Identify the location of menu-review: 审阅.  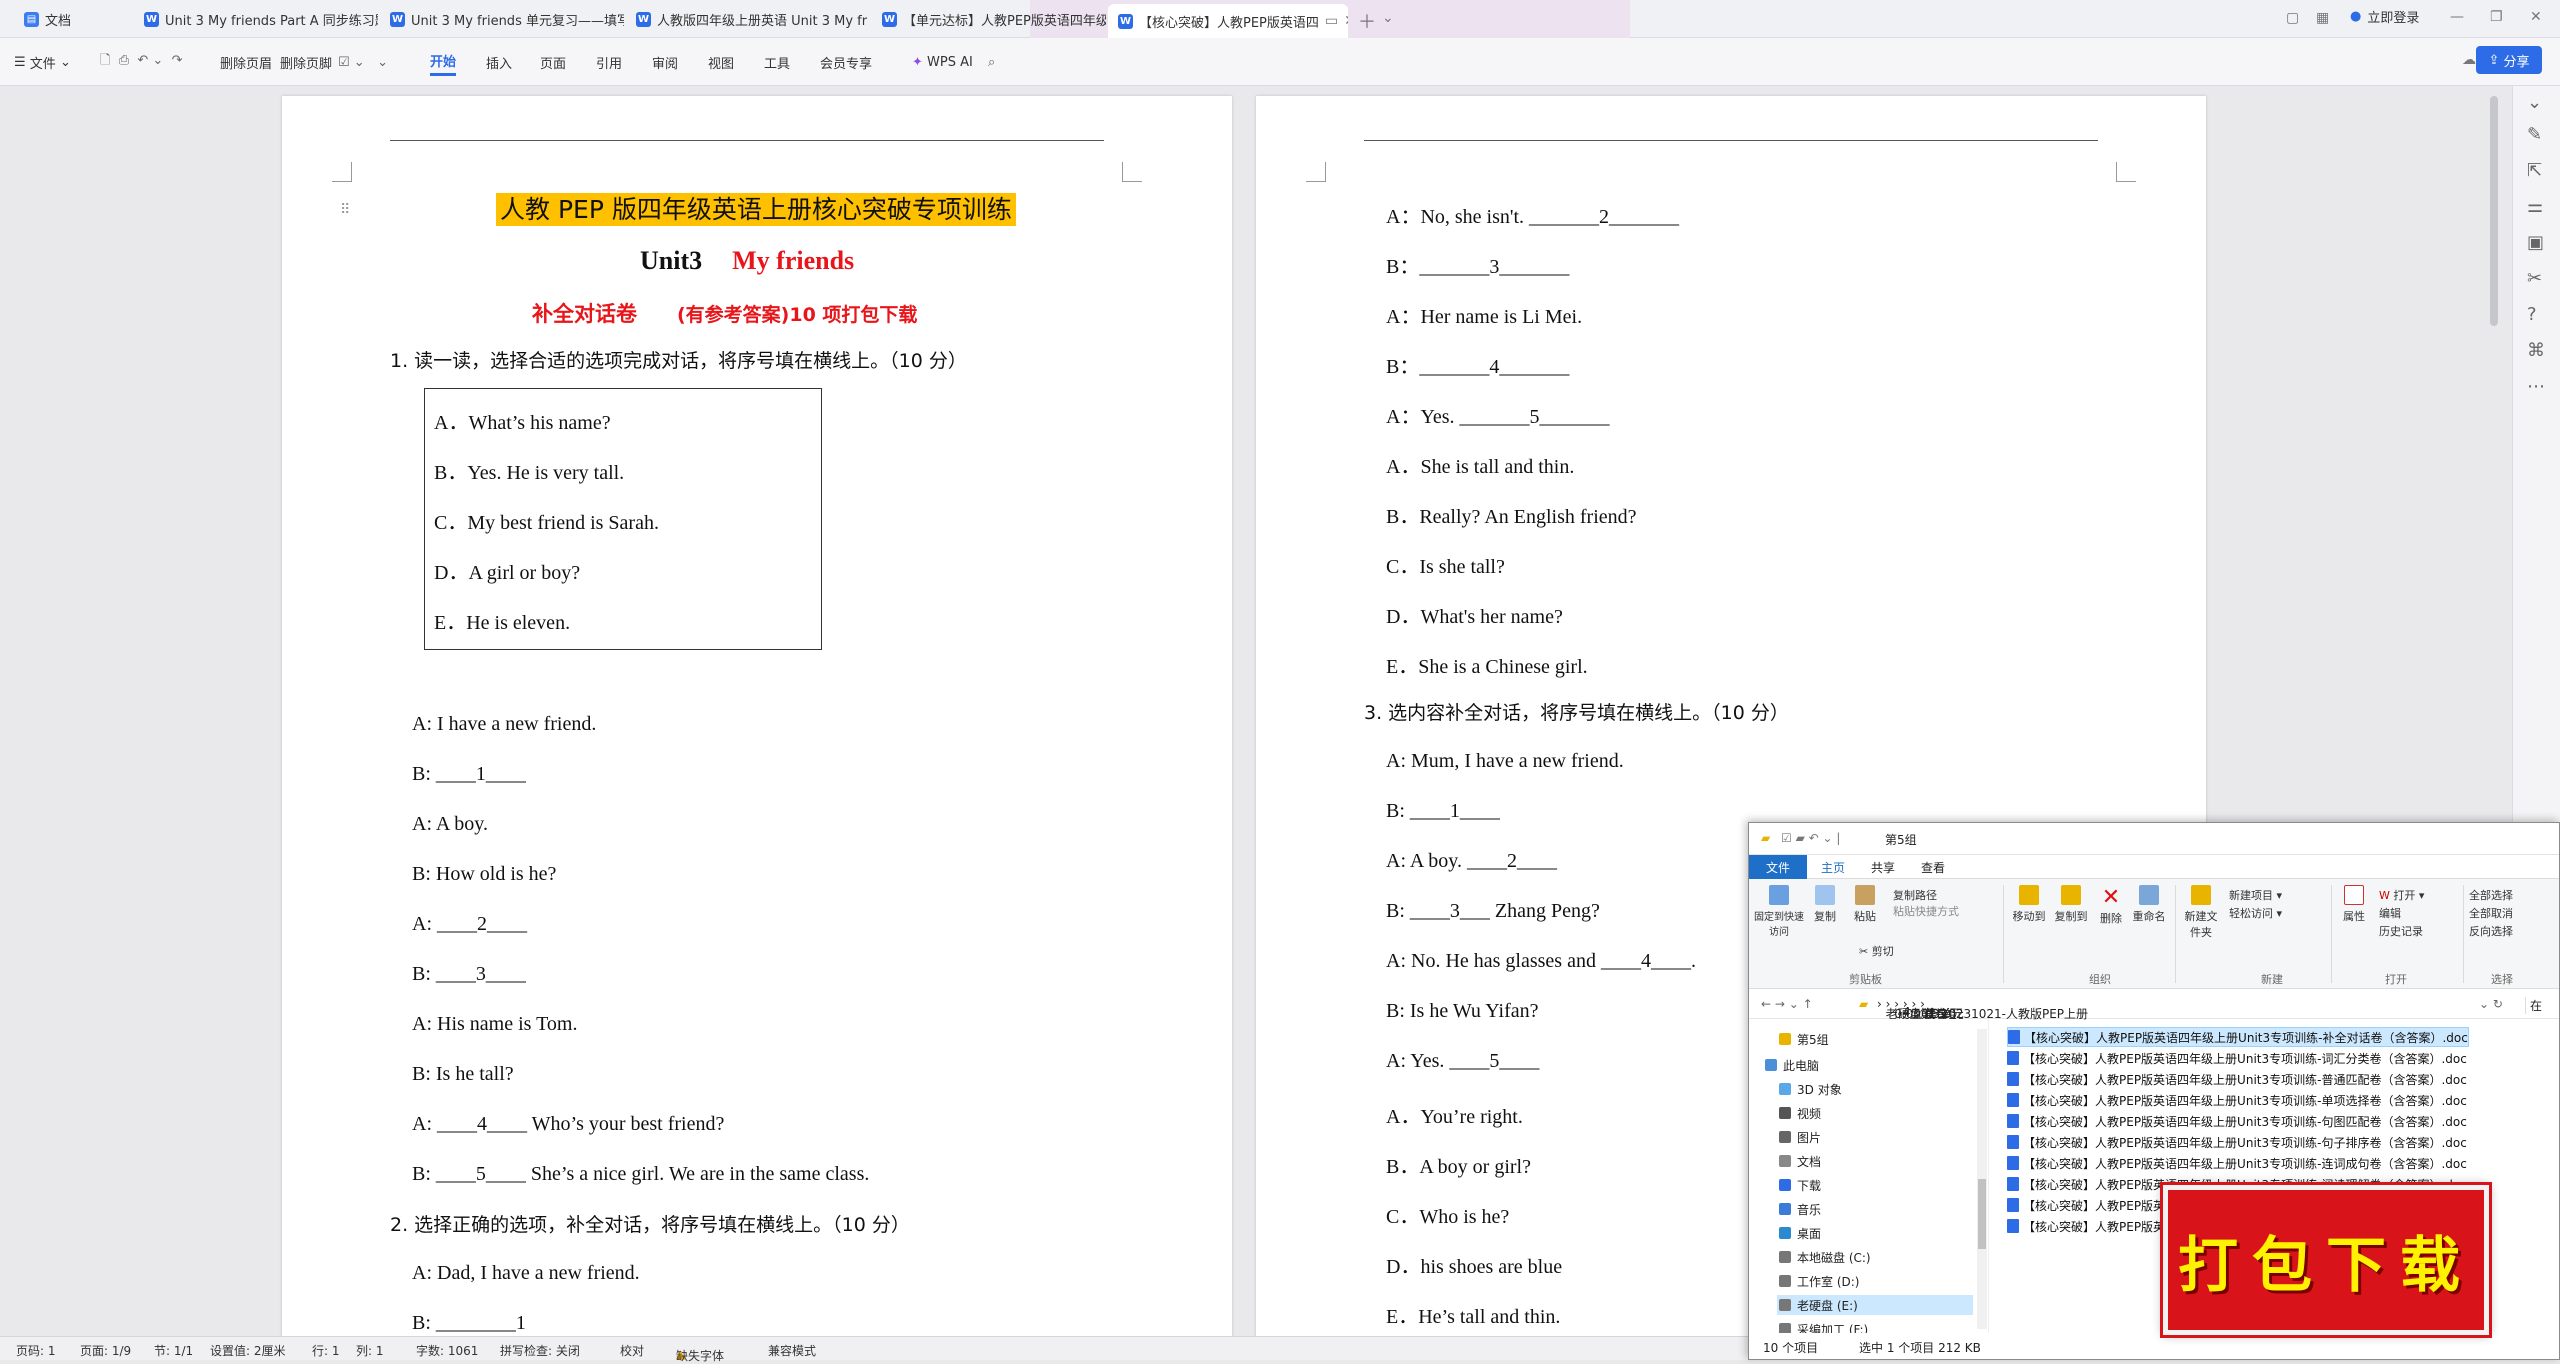
(665, 62).